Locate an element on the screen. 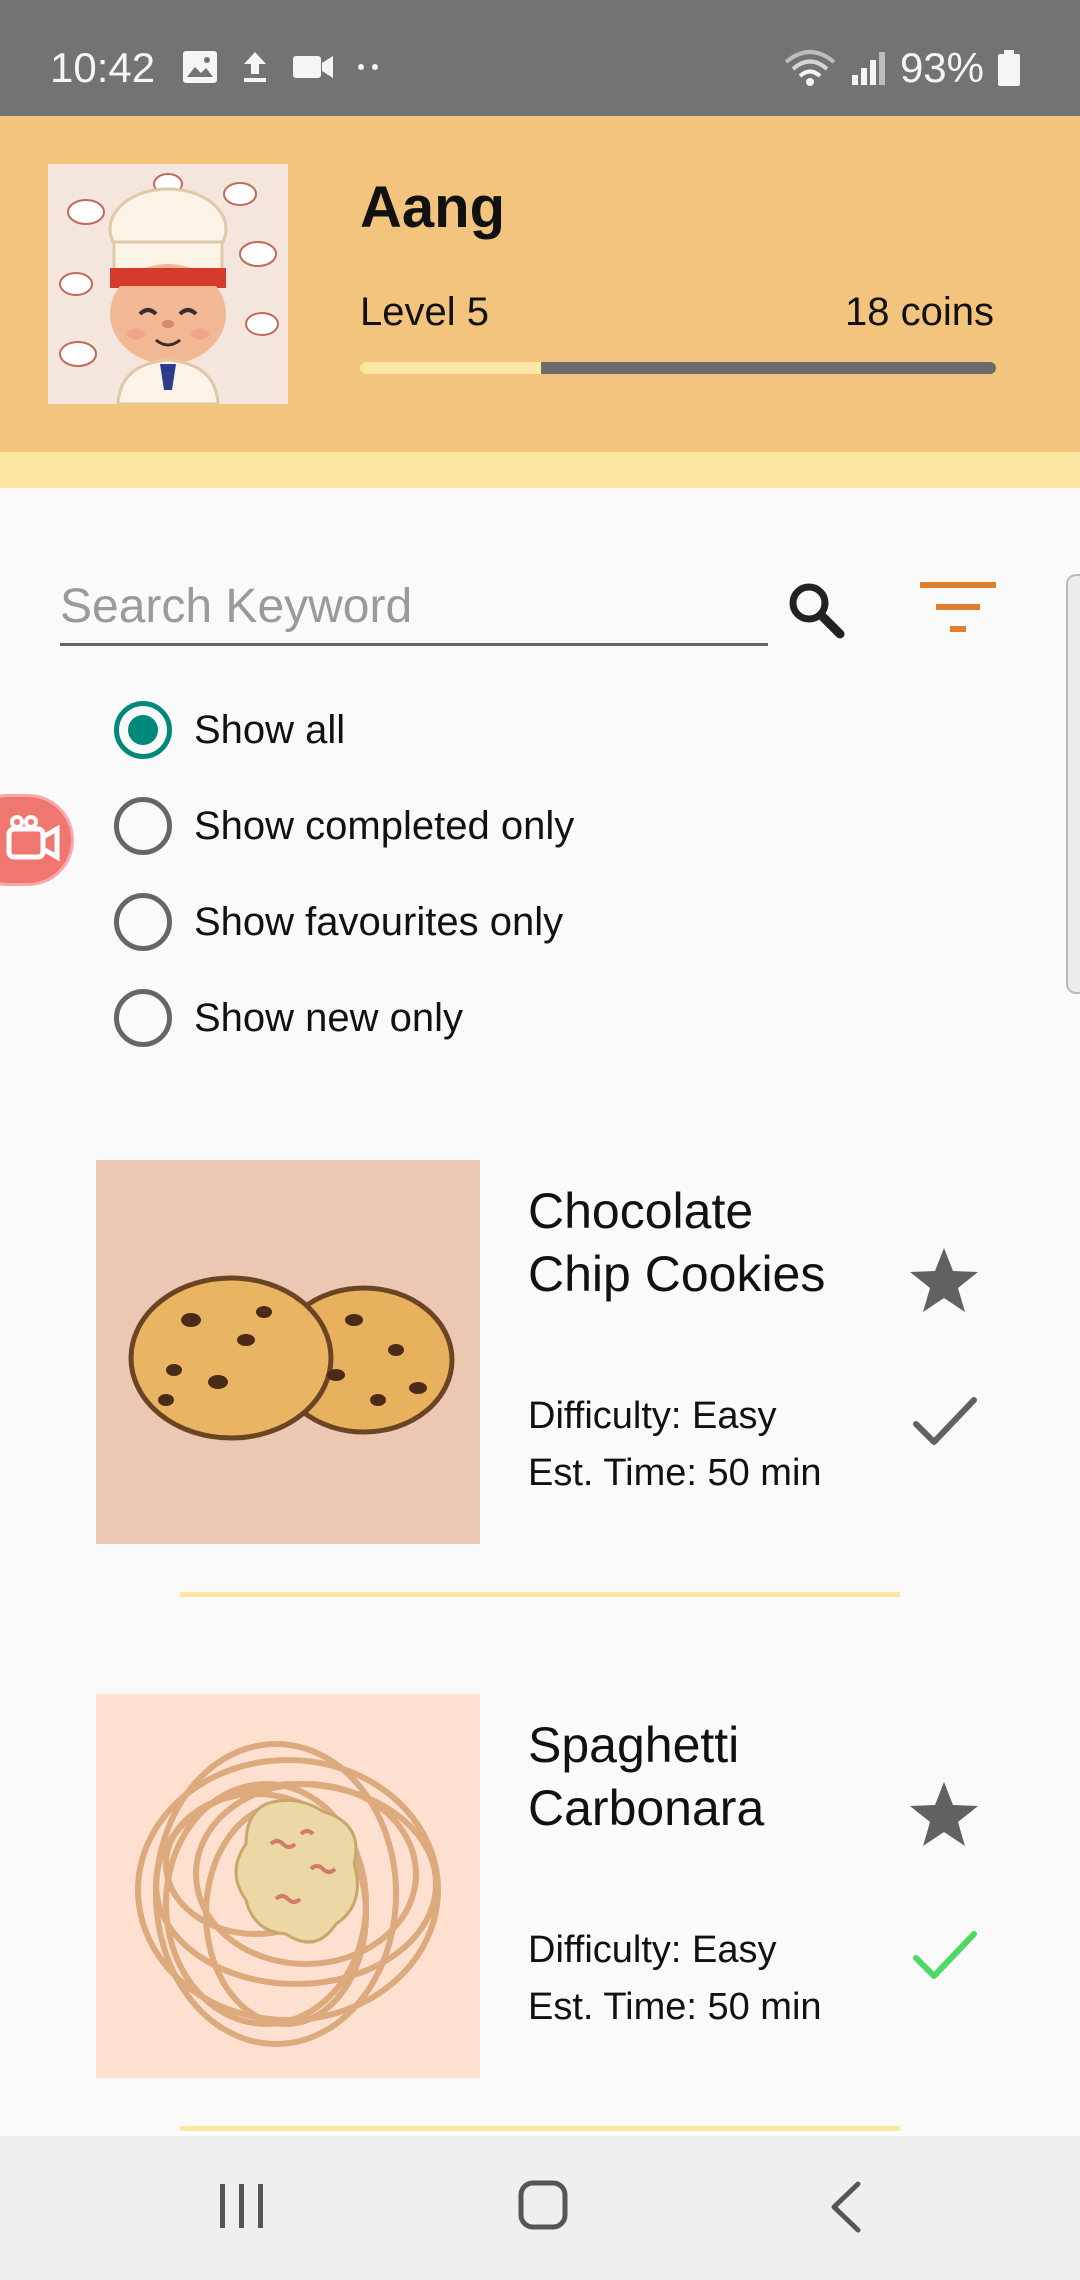 The width and height of the screenshot is (1080, 2280). radio-label: Show favourites only is located at coordinates (379, 921).